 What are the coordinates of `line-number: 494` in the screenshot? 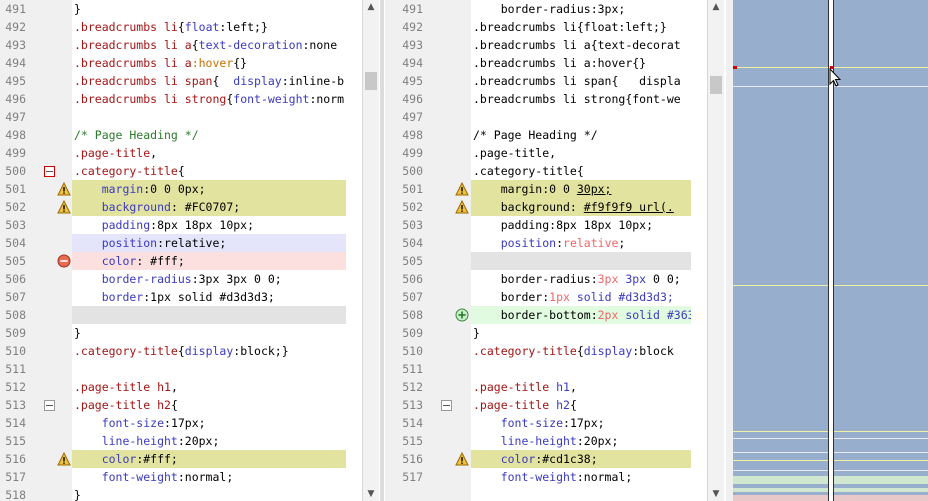 It's located at (15, 63).